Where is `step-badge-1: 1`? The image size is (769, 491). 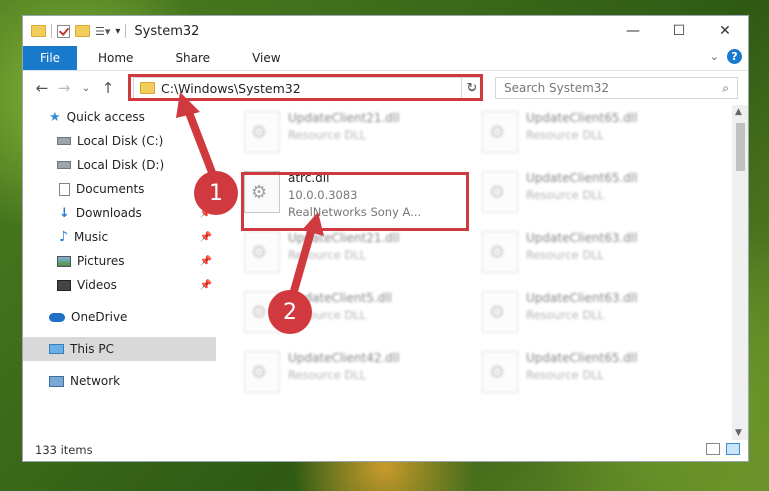 step-badge-1: 1 is located at coordinates (216, 193).